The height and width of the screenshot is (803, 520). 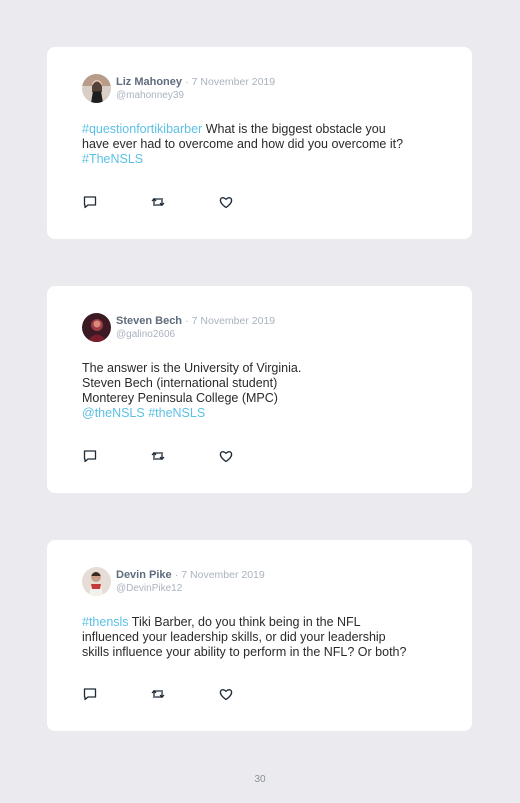 I want to click on text-line: Monterey Peninsula College (MPC), so click(x=262, y=398).